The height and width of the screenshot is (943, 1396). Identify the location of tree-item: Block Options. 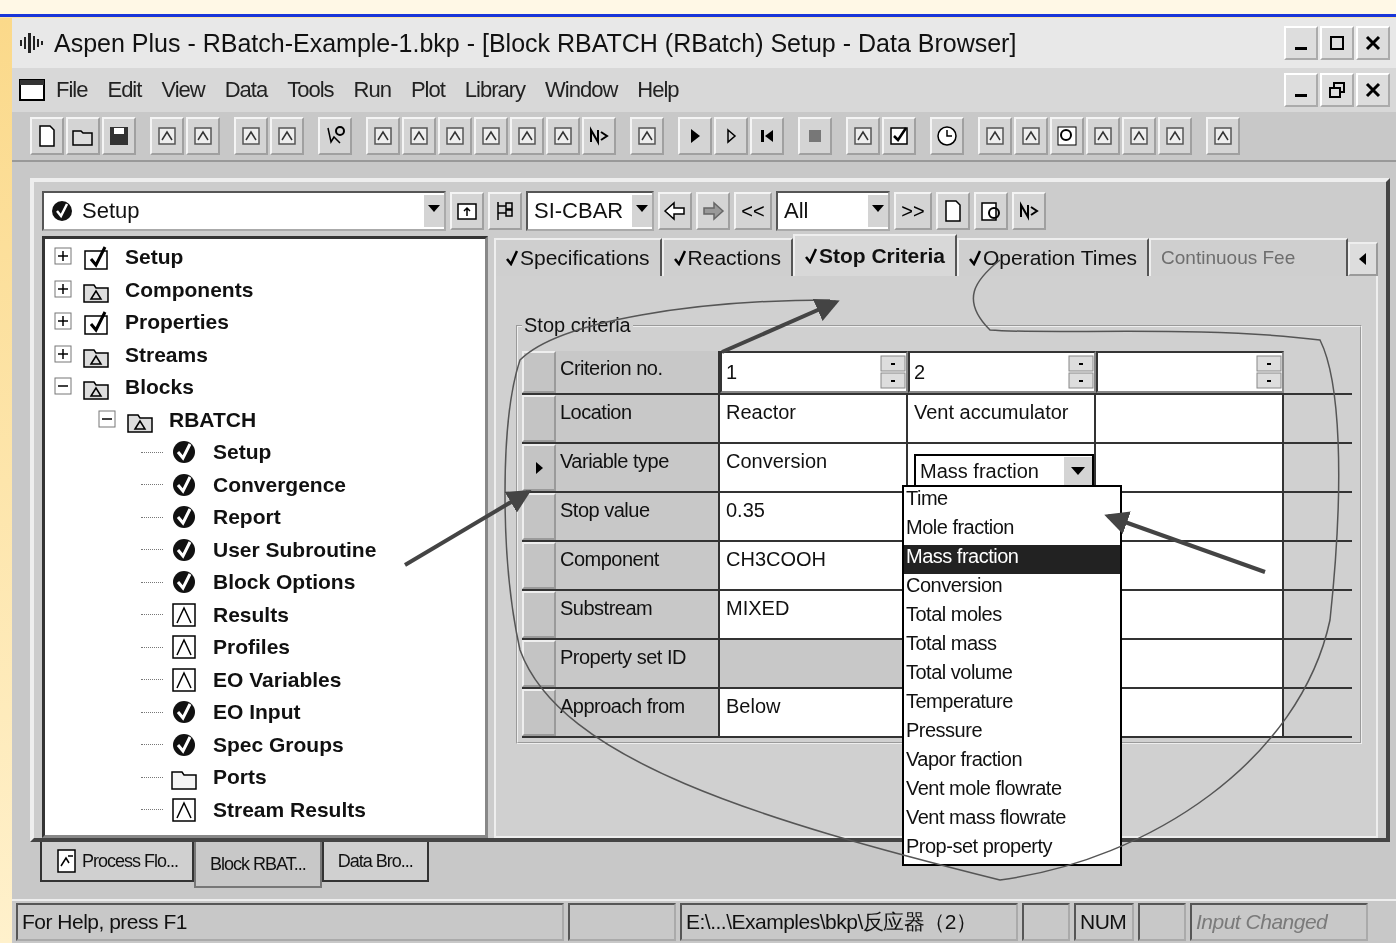
(280, 582).